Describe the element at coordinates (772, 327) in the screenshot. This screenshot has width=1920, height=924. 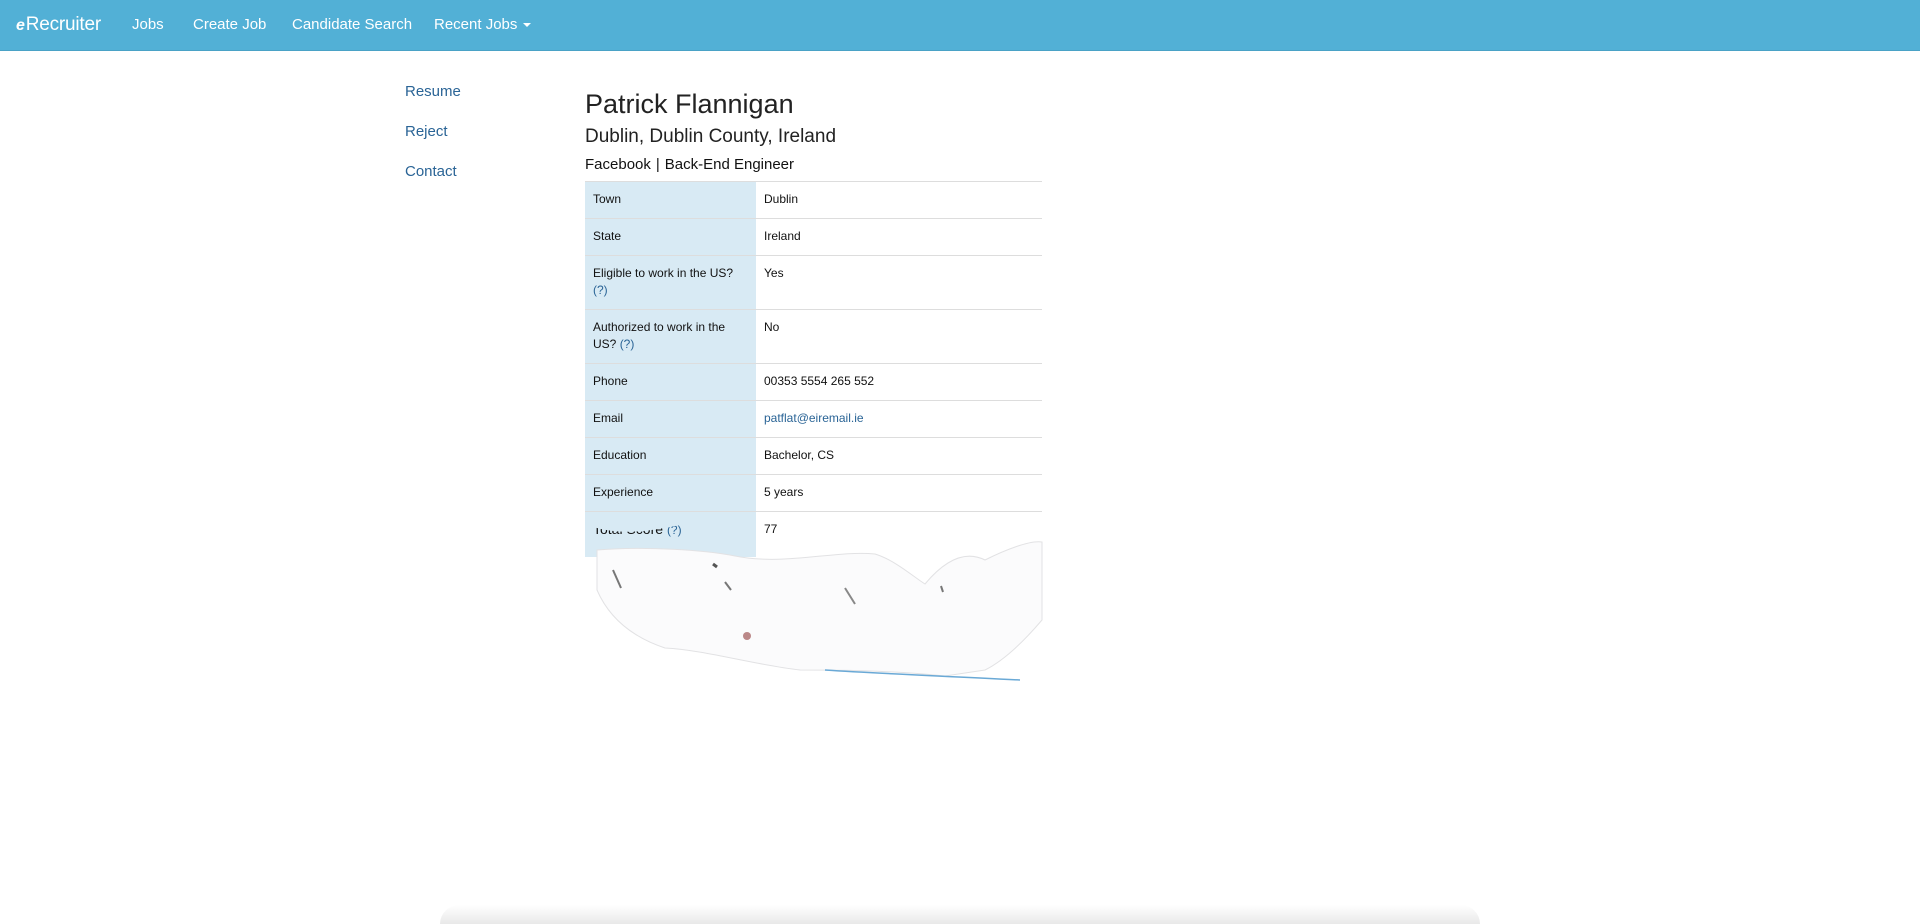
I see `row-value-authorized: No` at that location.